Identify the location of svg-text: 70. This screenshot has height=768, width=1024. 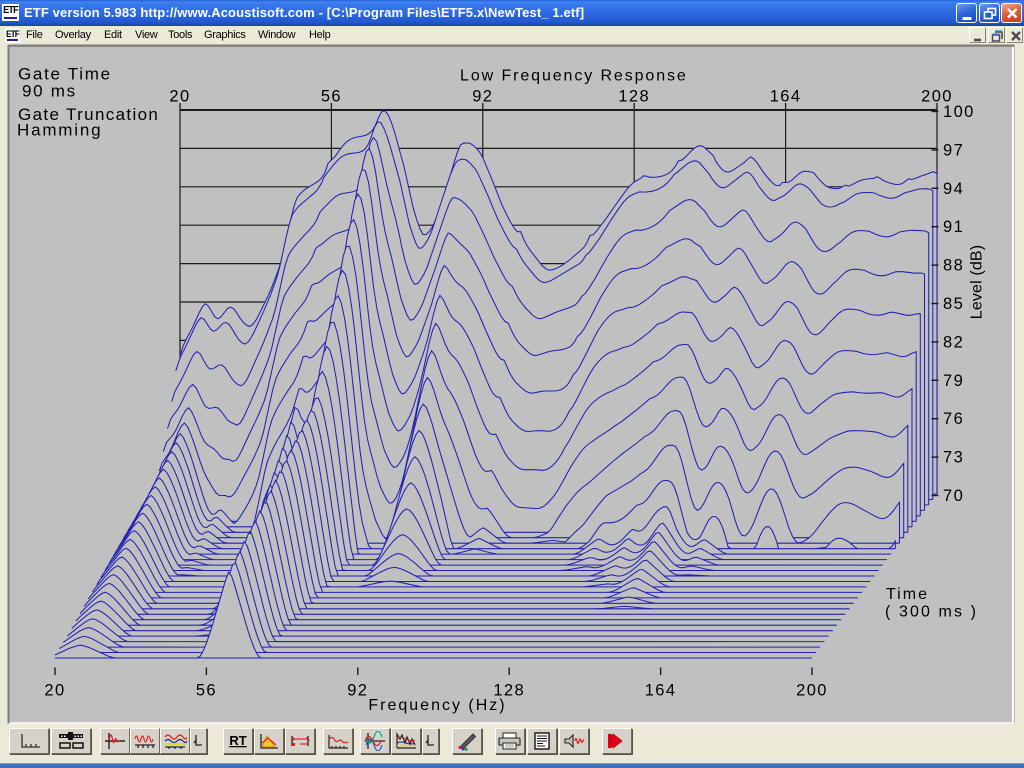
(953, 496).